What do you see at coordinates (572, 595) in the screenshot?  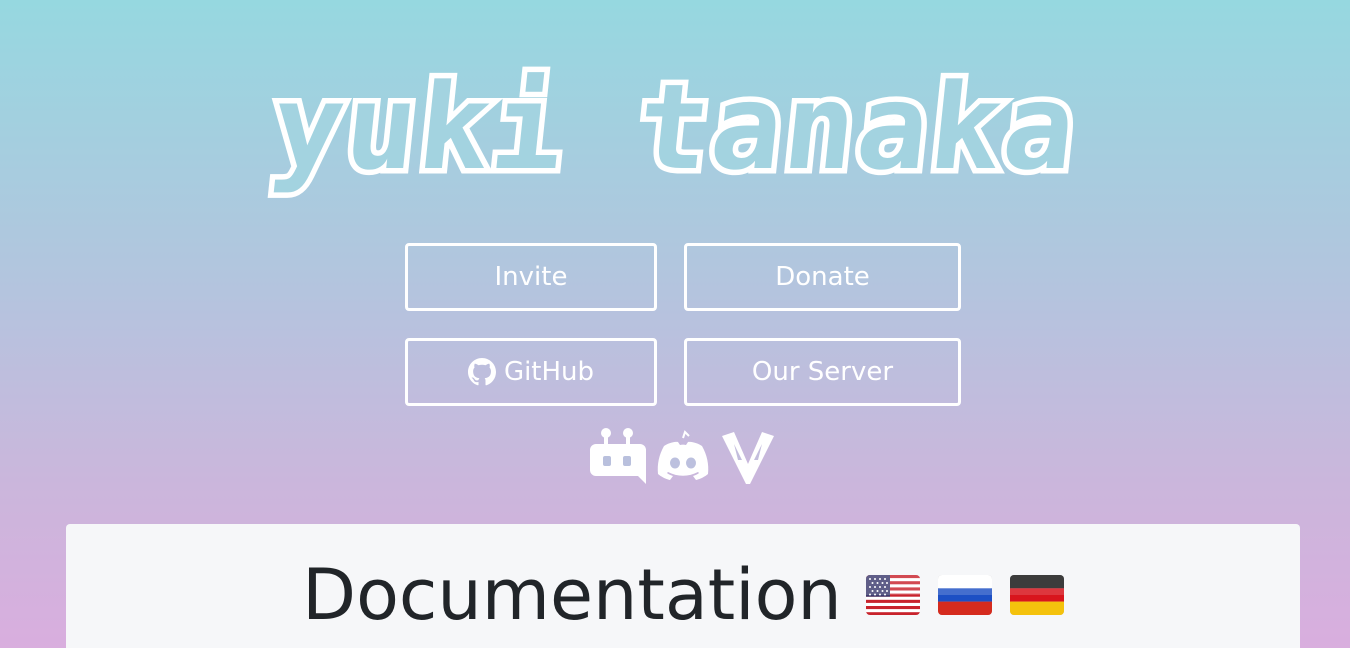 I see `documentation-title: Documentation` at bounding box center [572, 595].